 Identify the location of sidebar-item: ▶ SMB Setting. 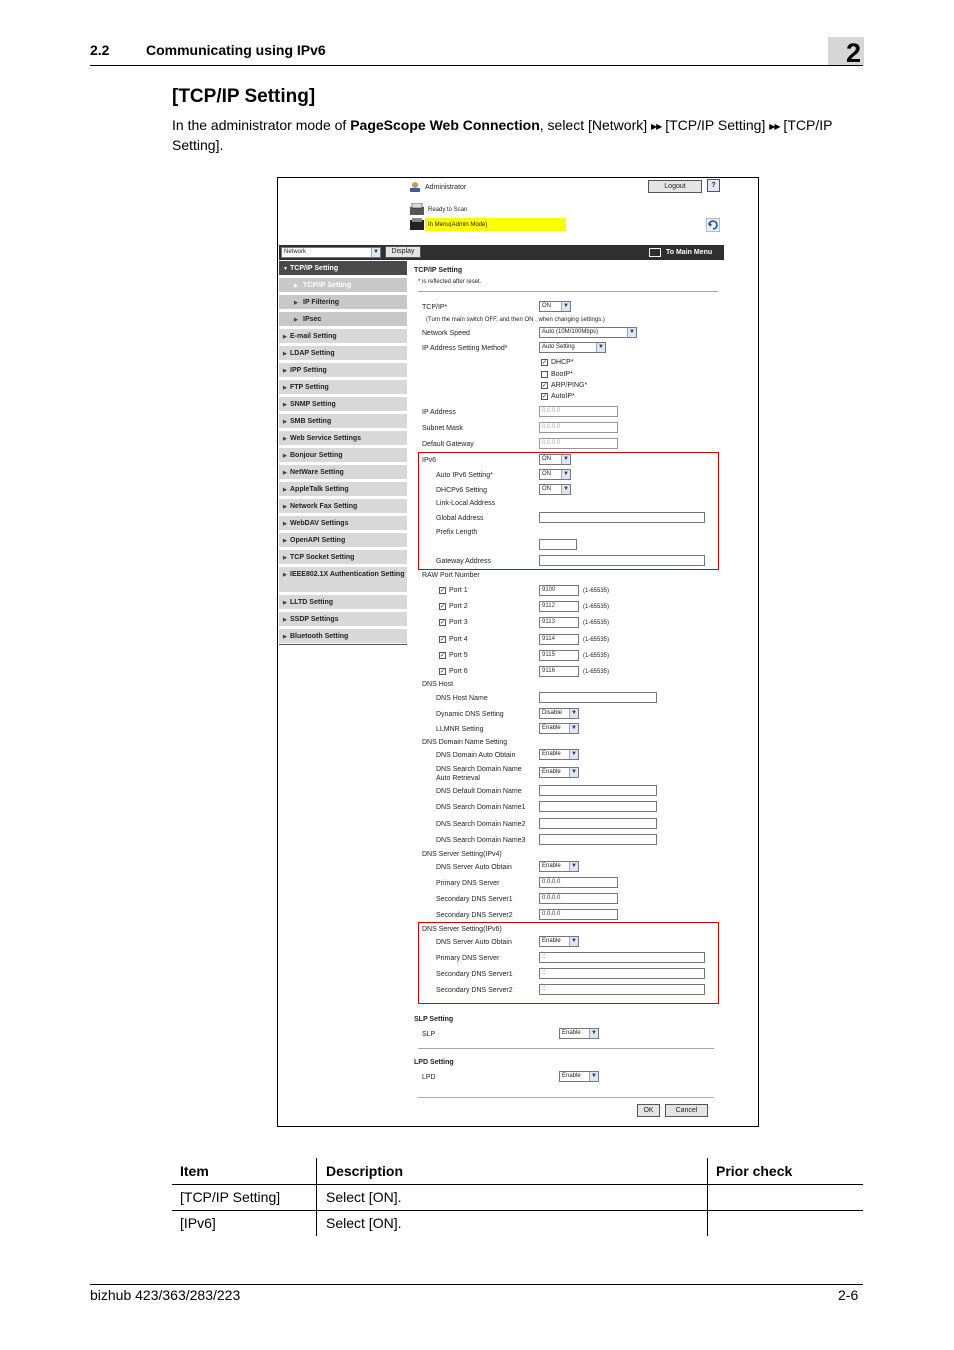
(343, 421).